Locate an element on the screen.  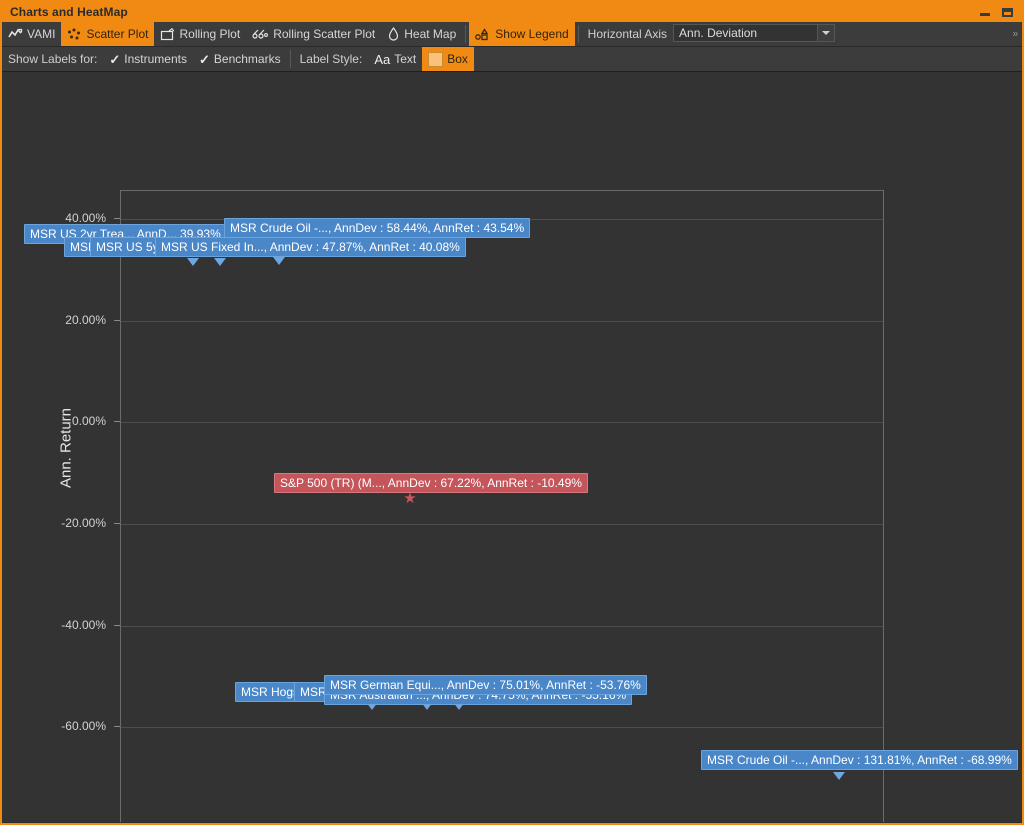
title-bar: Charts and HeatMap is located at coordinates (512, 12).